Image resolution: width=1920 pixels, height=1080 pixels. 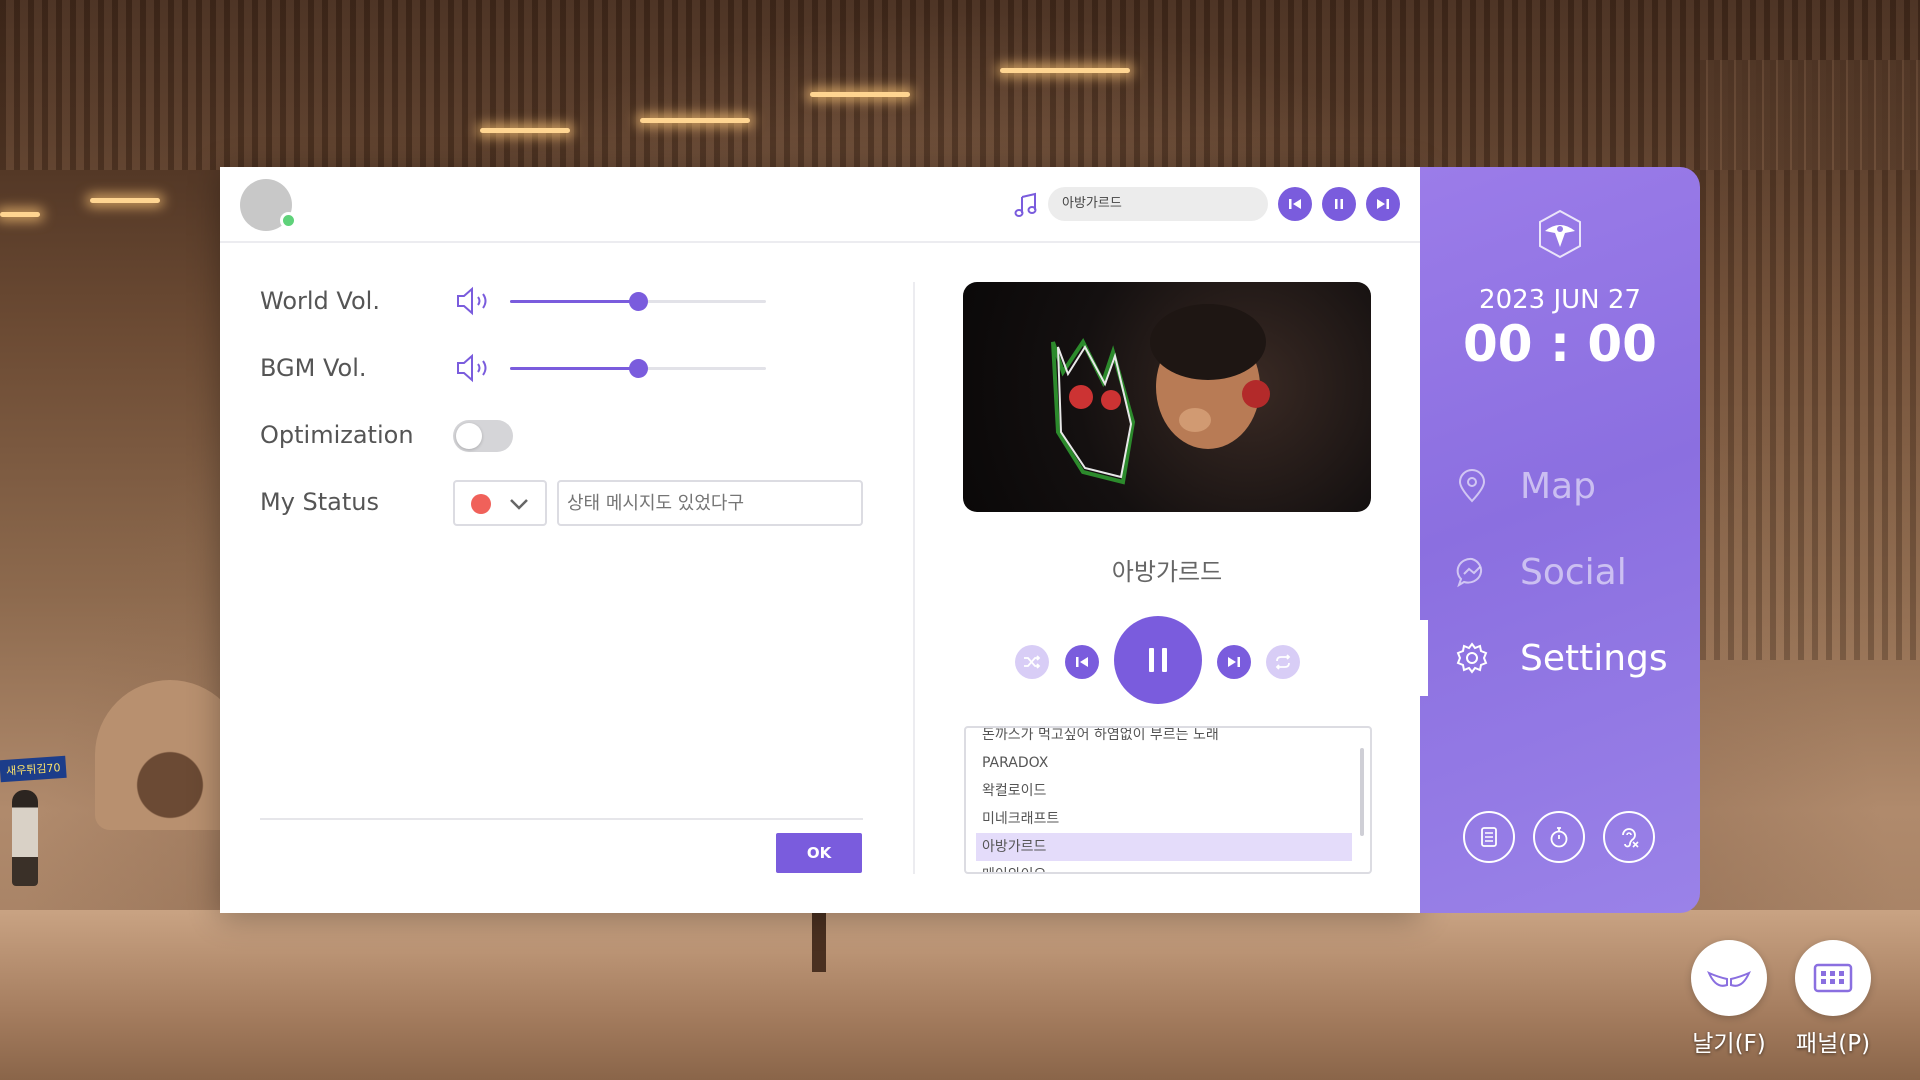 I want to click on panel-topbar: 아방가르드, so click(x=820, y=205).